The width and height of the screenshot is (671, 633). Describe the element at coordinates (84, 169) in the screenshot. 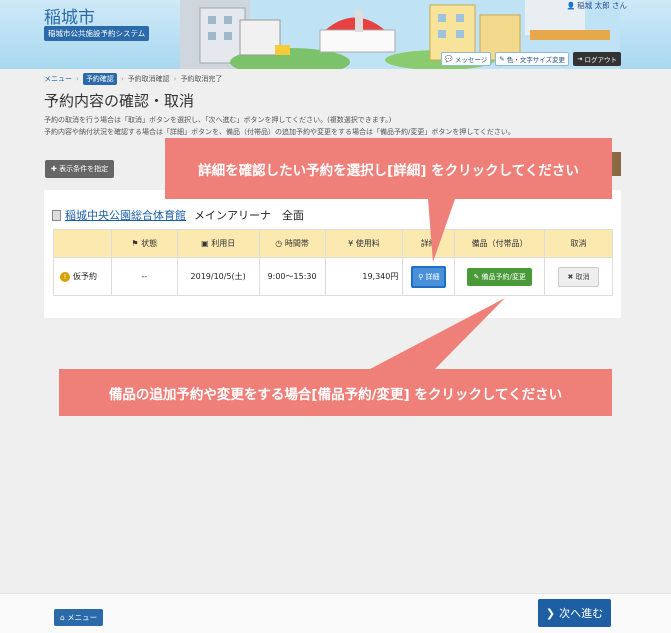

I see `display-condition-label: 表示条件を指定` at that location.